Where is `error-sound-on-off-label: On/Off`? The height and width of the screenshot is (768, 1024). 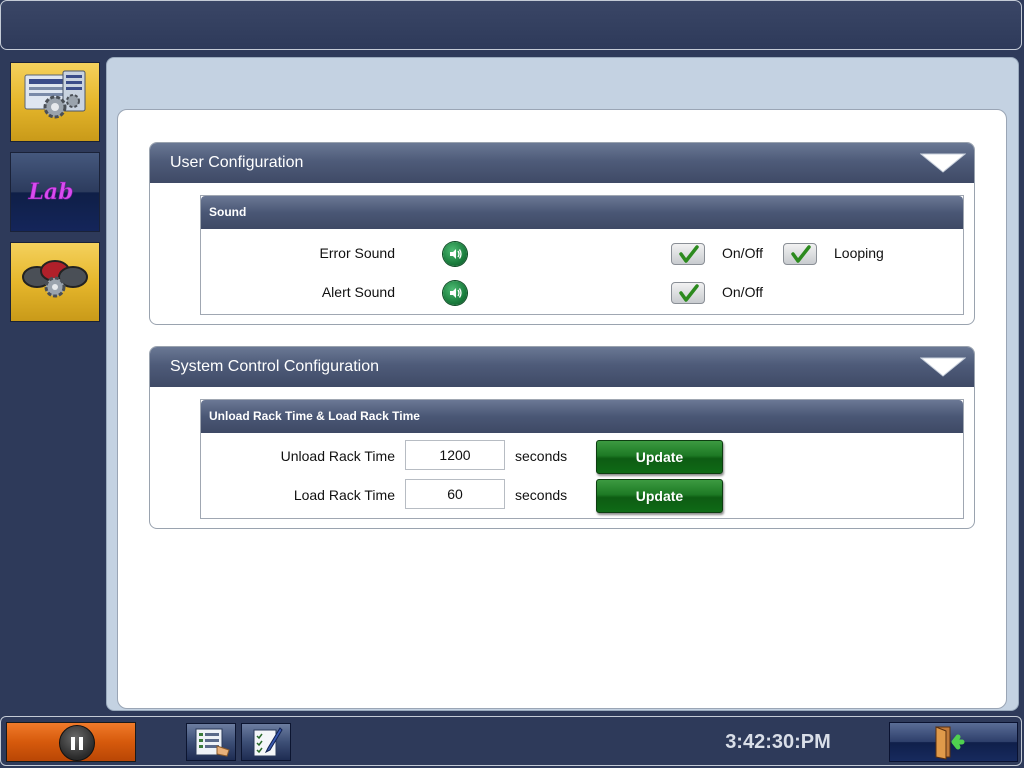
error-sound-on-off-label: On/Off is located at coordinates (742, 253).